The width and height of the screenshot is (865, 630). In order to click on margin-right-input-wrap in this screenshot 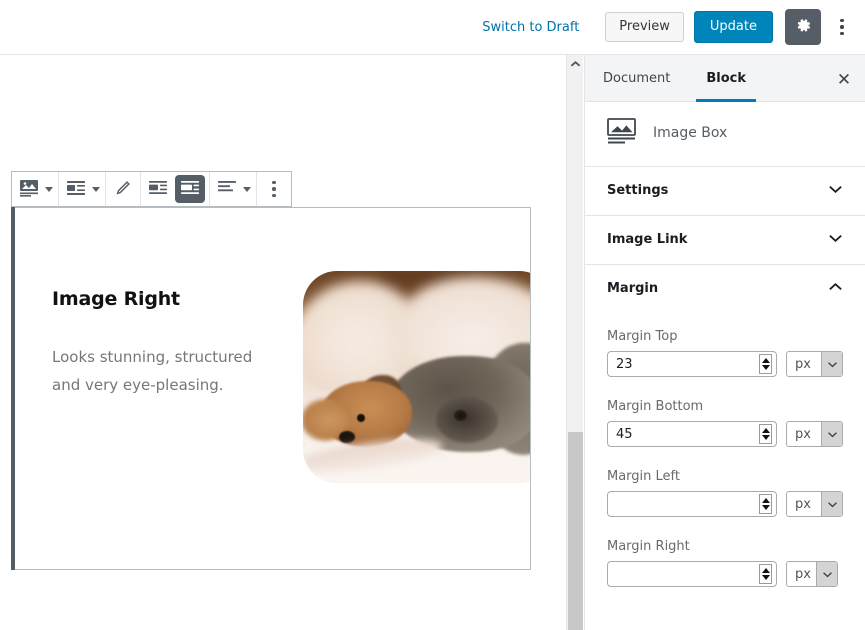, I will do `click(692, 574)`.